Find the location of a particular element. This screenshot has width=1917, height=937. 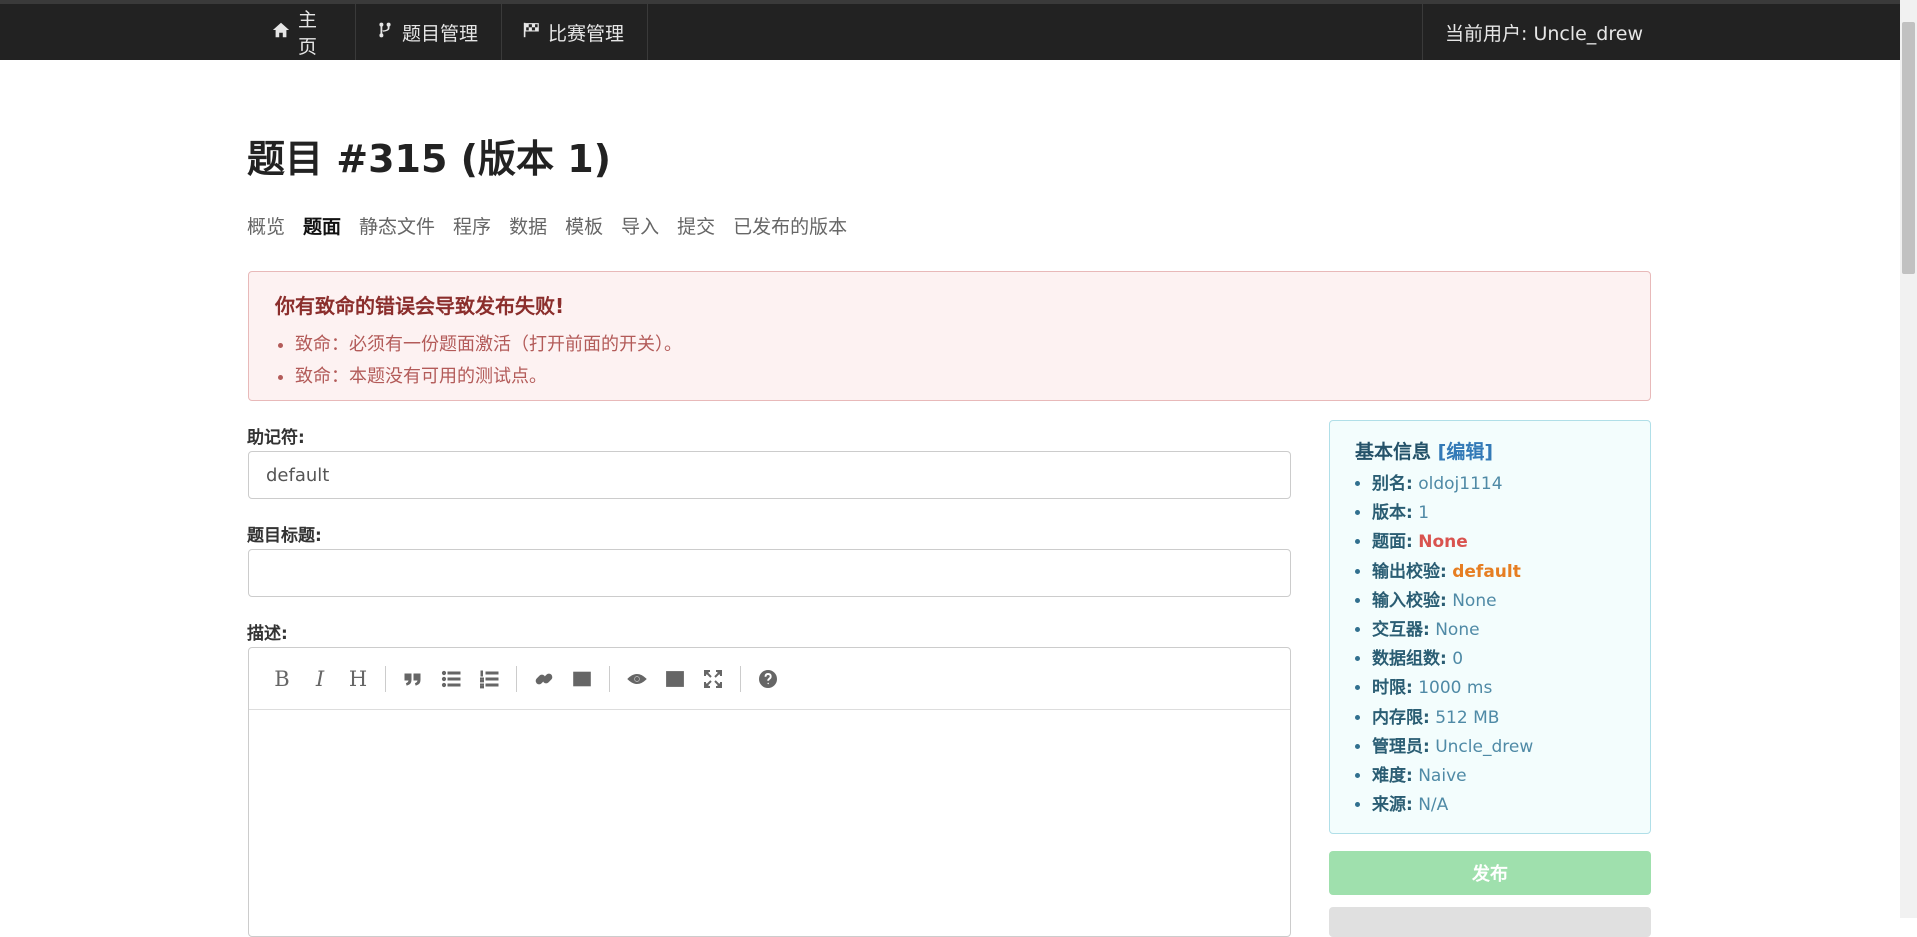

info-key: 版本 is located at coordinates (1389, 513).